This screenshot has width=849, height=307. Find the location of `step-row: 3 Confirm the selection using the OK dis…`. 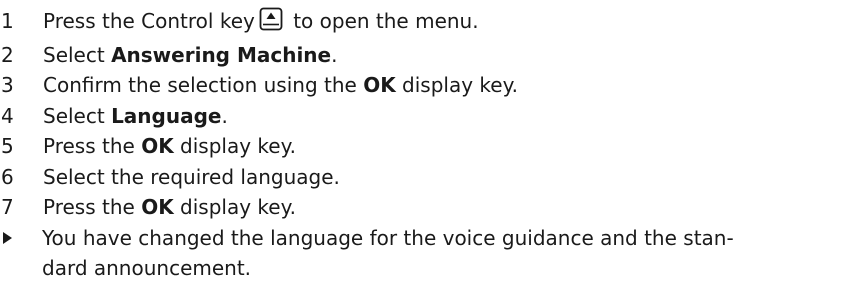

step-row: 3 Confirm the selection using the OK dis… is located at coordinates (424, 85).